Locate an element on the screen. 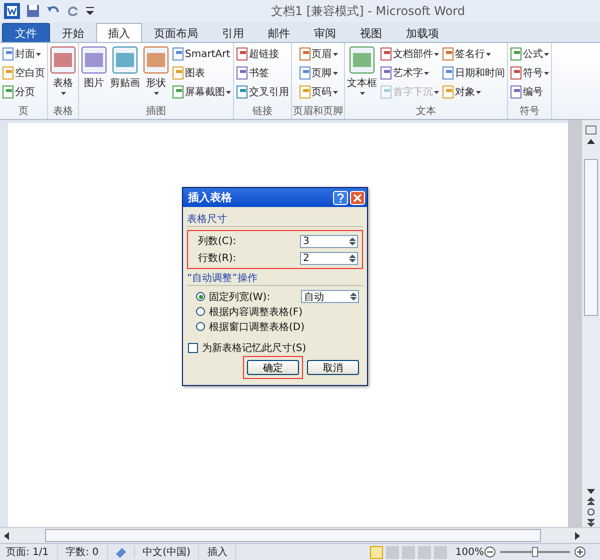 The height and width of the screenshot is (560, 600). option-label: 根据窗口调整表格(D) is located at coordinates (257, 327).